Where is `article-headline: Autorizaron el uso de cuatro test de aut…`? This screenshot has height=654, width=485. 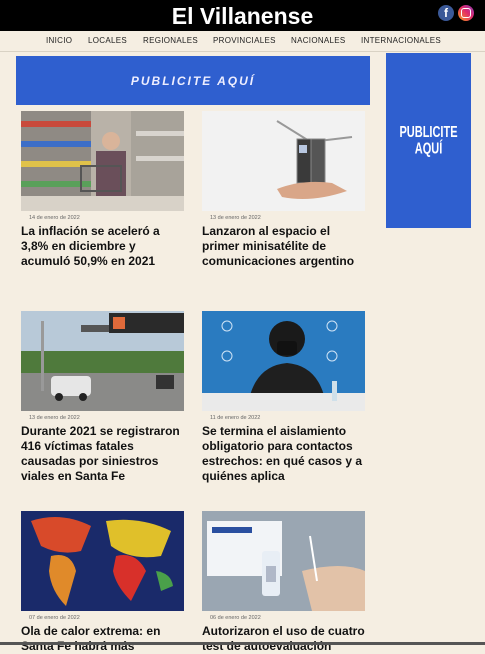
article-headline: Autorizaron el uso de cuatro test de aut… is located at coordinates (283, 639).